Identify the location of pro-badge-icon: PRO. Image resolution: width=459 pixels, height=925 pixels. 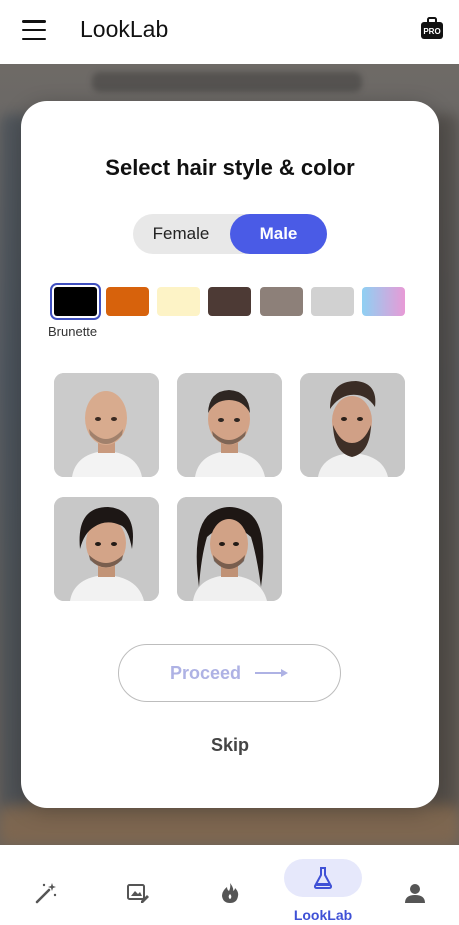
(432, 28).